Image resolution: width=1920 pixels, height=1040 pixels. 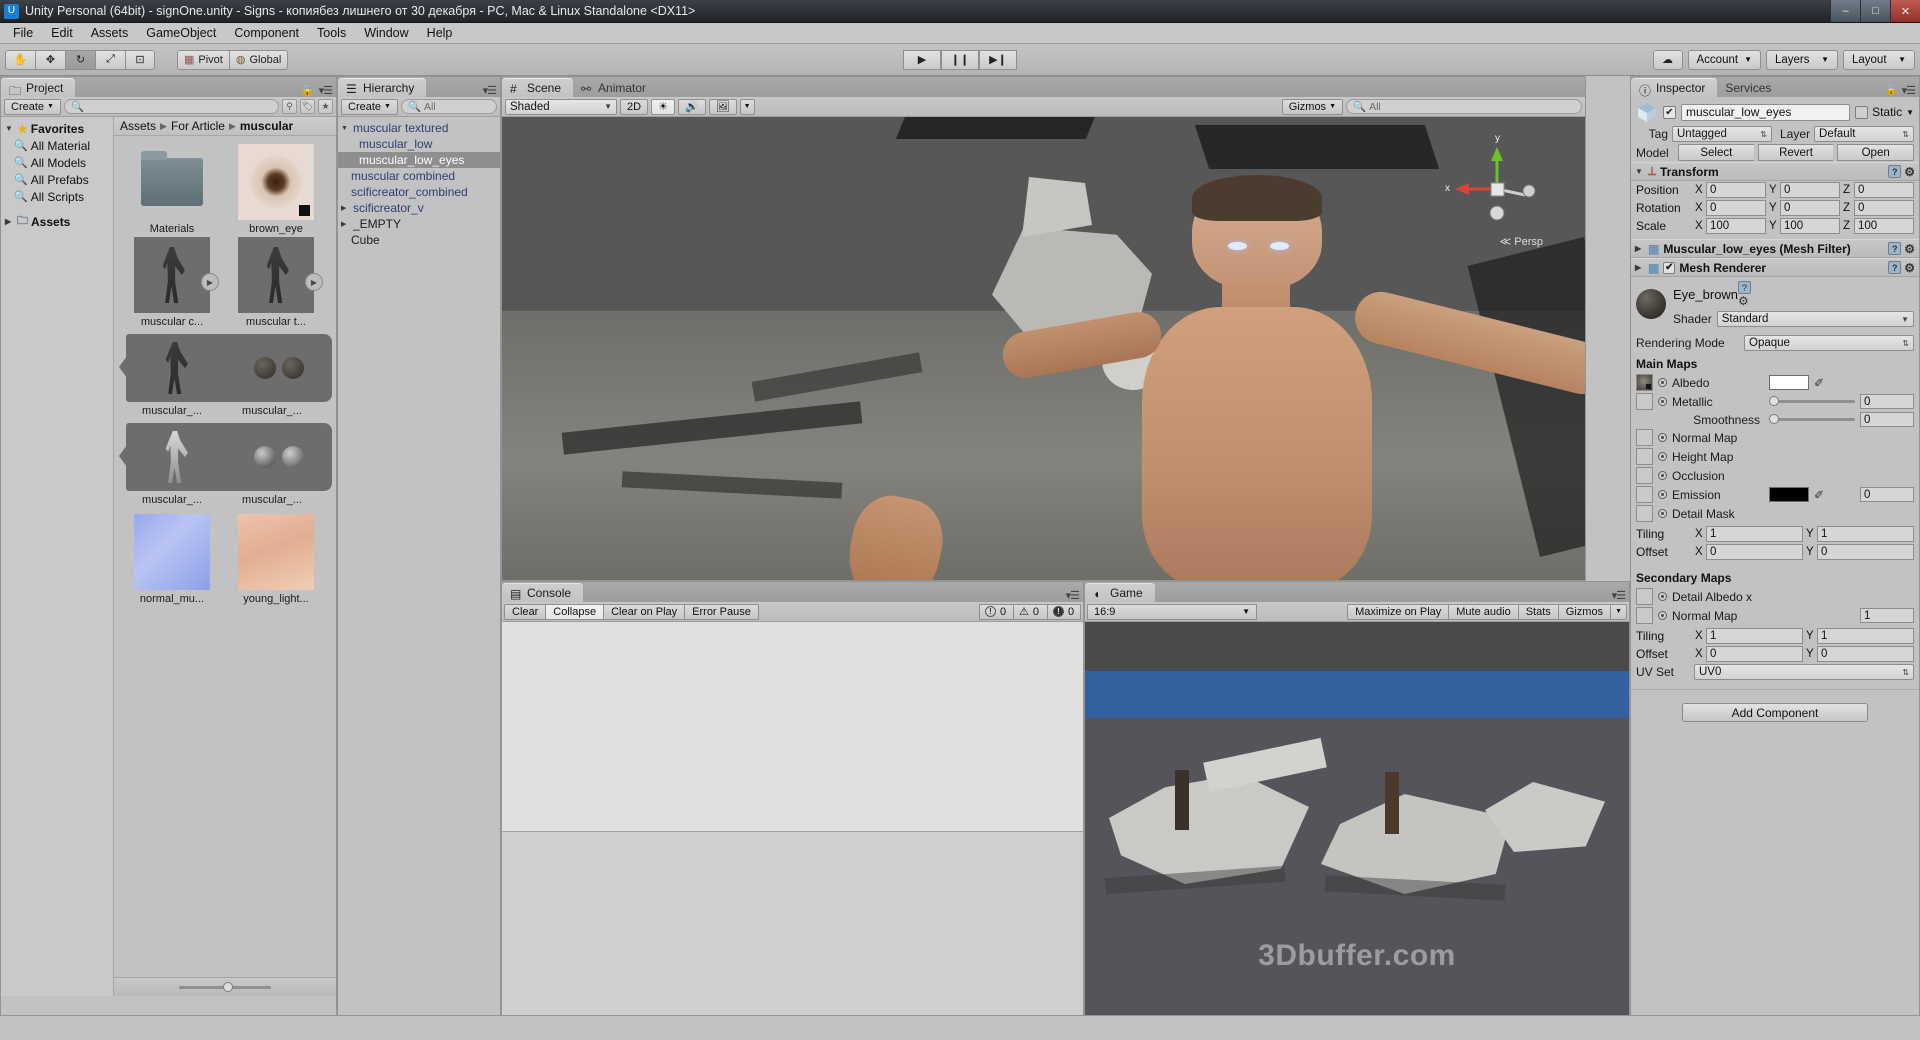 I want to click on secondary-normal-value: 1, so click(x=1887, y=615).